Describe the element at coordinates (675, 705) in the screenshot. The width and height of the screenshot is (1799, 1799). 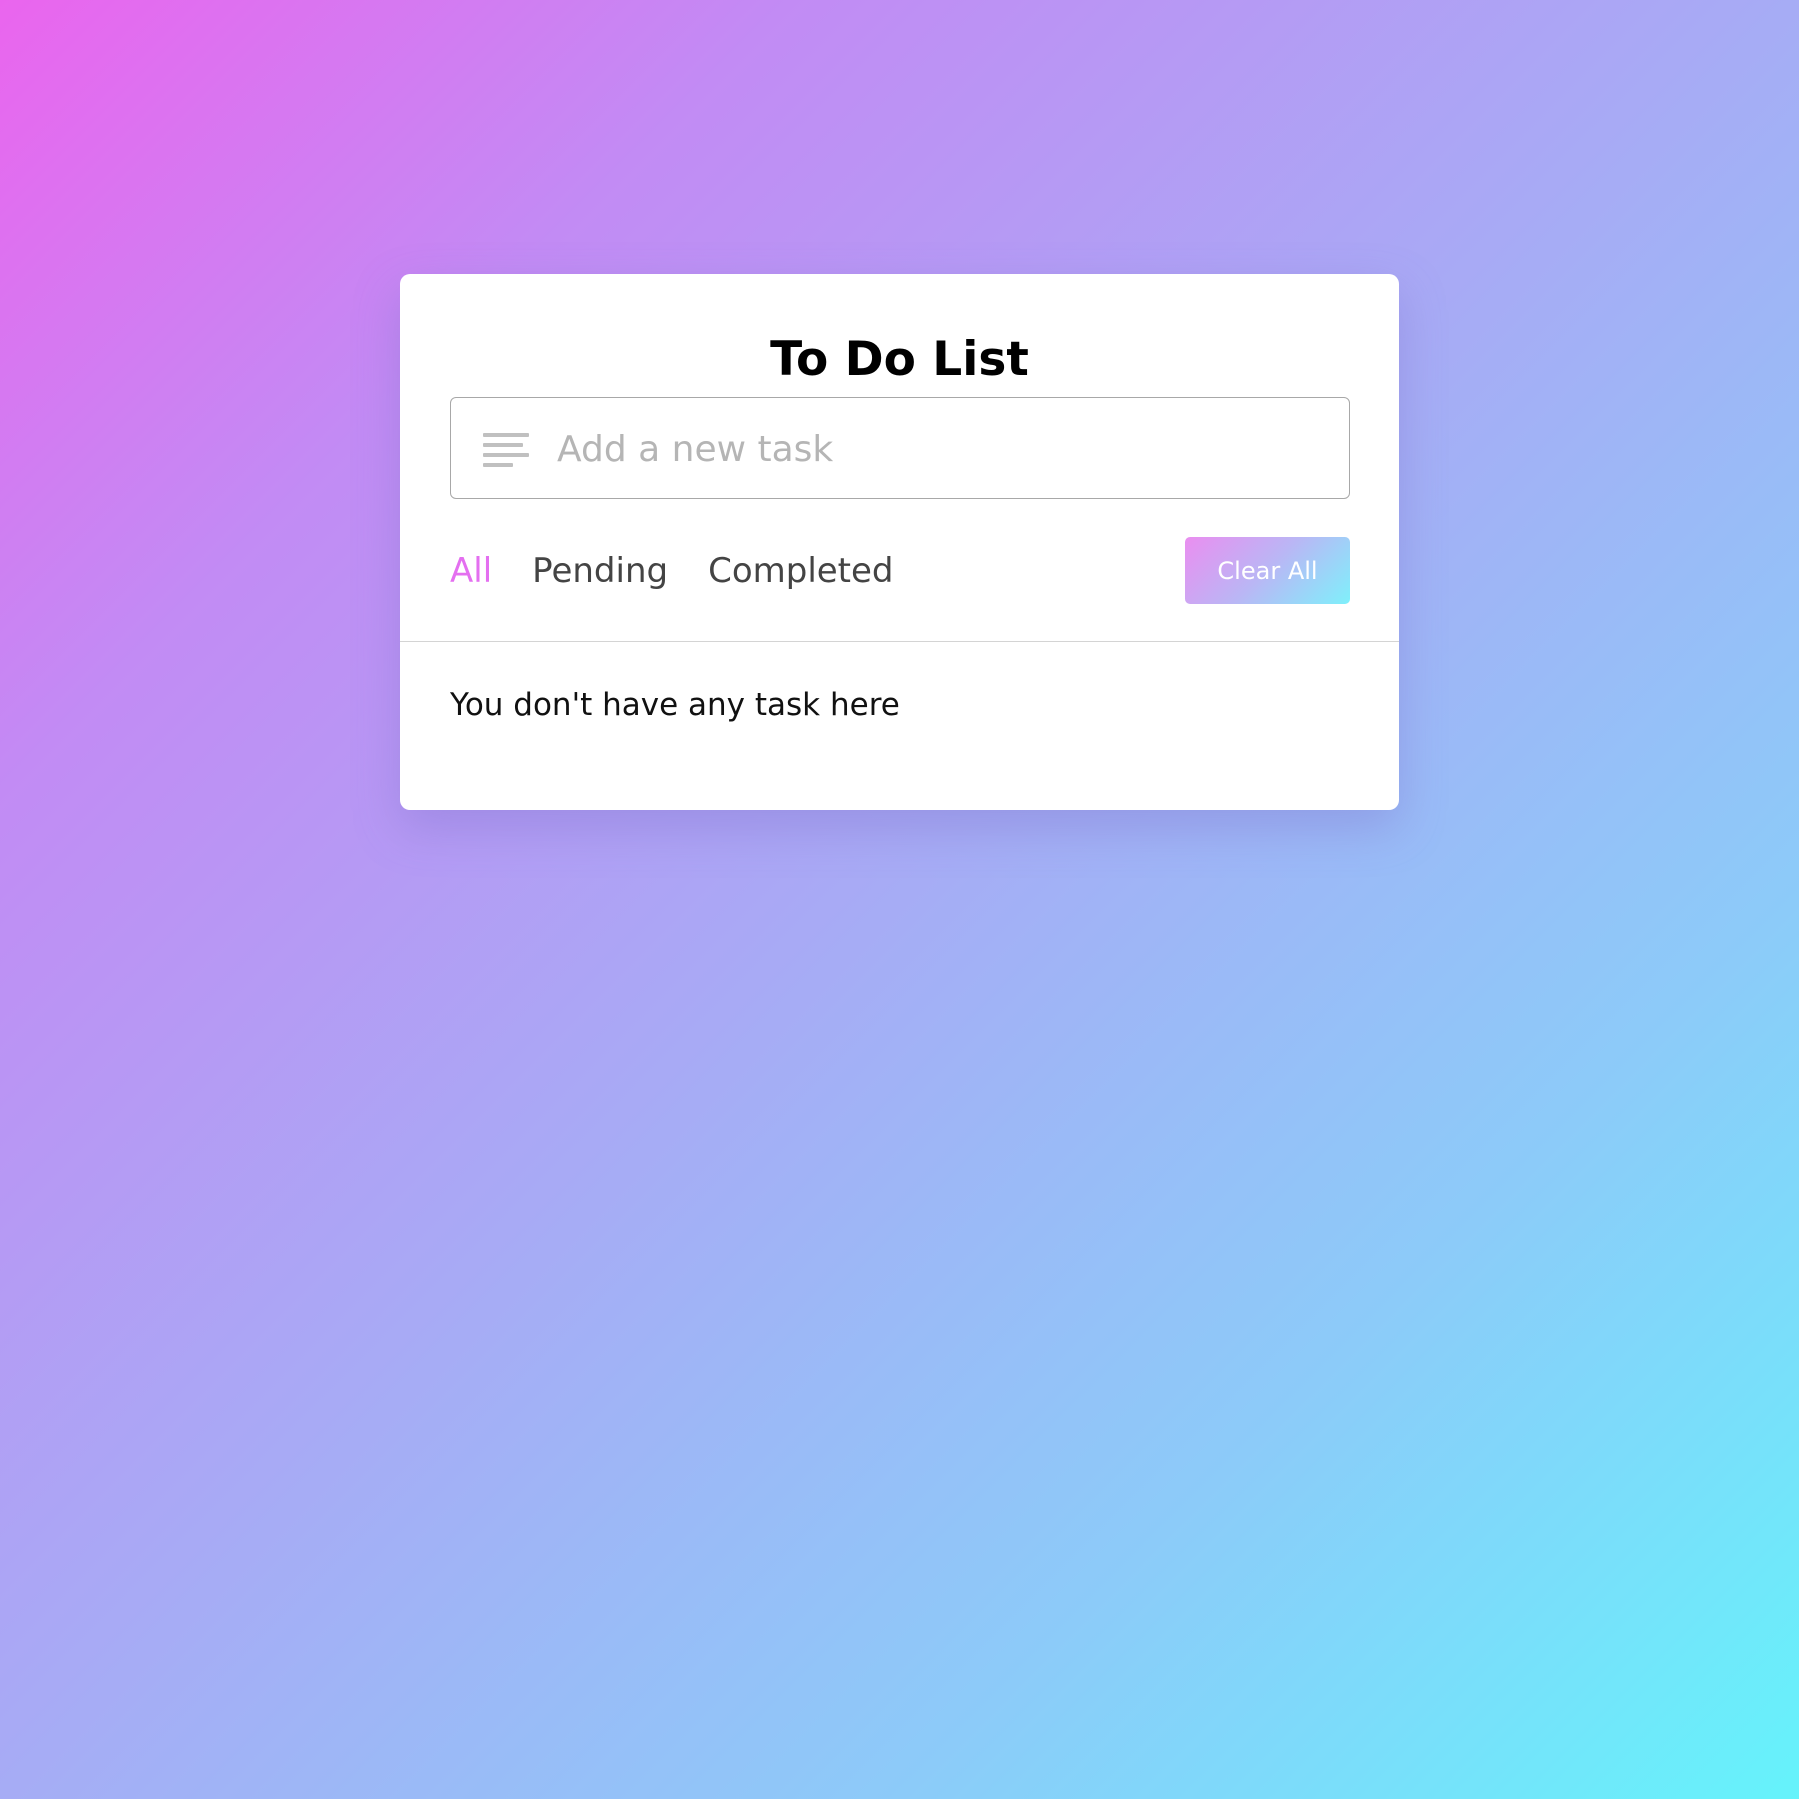
I see `empty-task-message: You don't have any task here` at that location.